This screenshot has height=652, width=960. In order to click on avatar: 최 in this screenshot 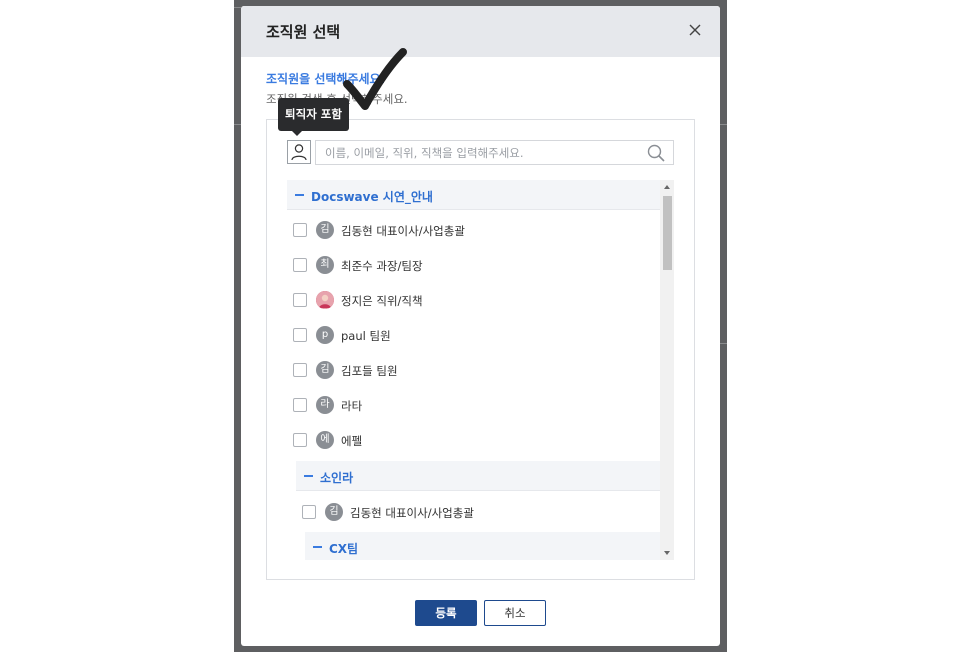, I will do `click(325, 265)`.